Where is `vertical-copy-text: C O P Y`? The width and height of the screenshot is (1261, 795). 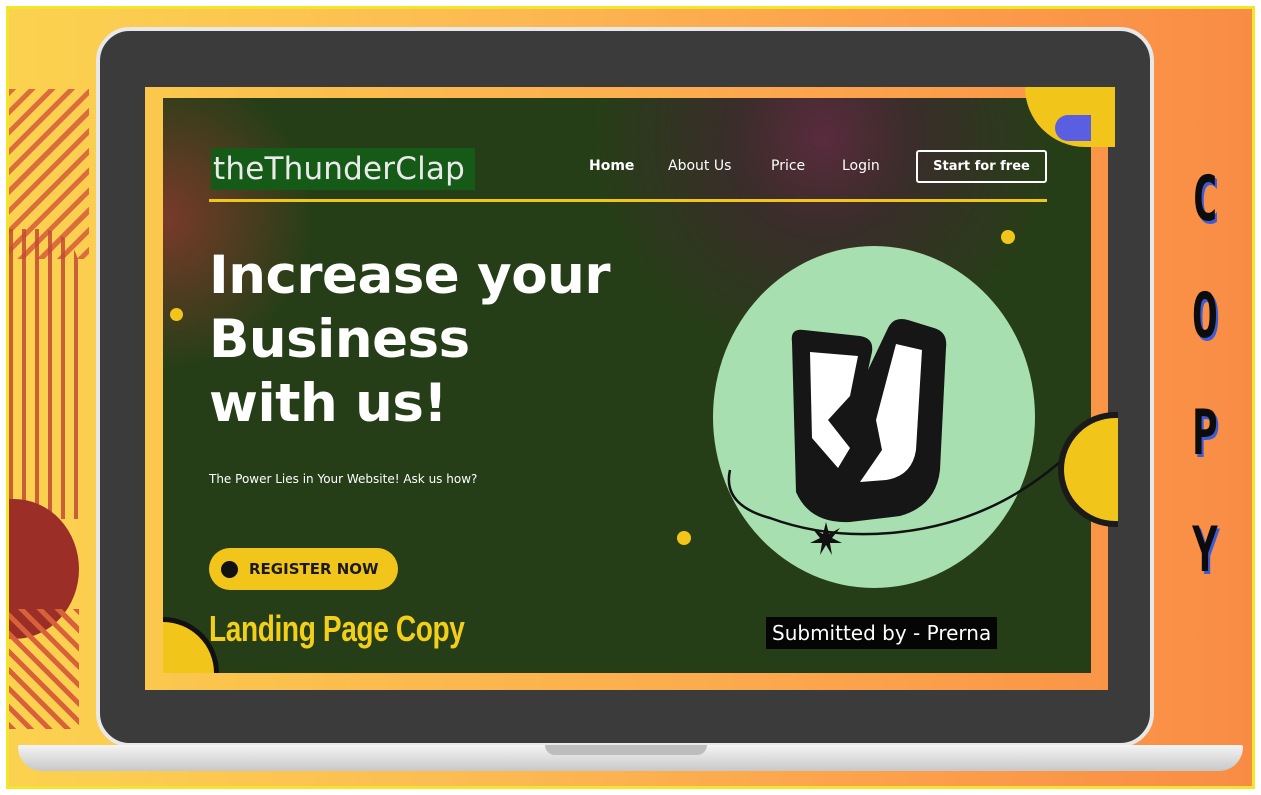
vertical-copy-text: C O P Y is located at coordinates (1205, 374).